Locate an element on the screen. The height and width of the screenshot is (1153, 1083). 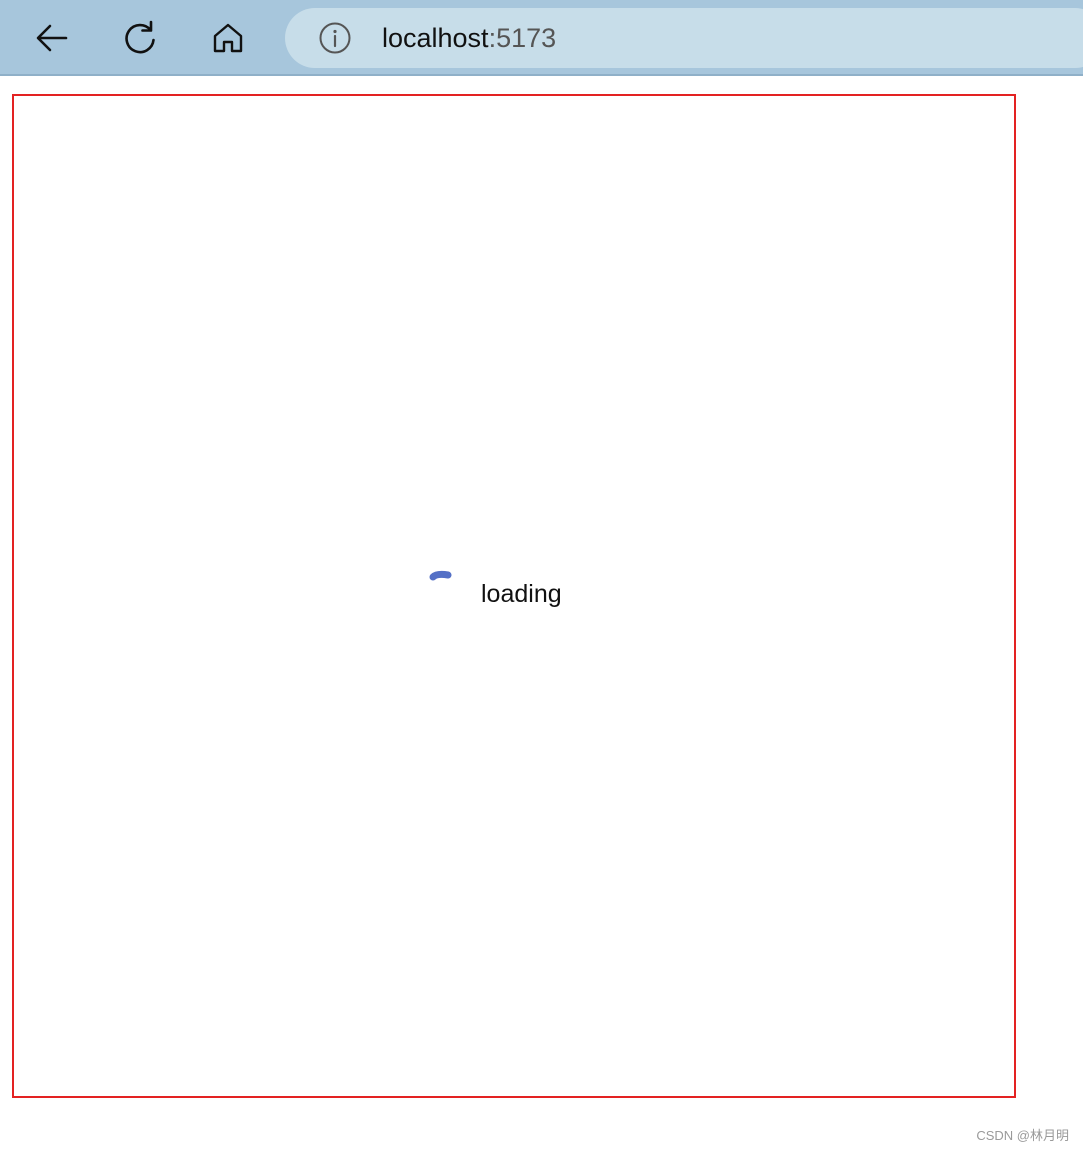
reload-button is located at coordinates (140, 38).